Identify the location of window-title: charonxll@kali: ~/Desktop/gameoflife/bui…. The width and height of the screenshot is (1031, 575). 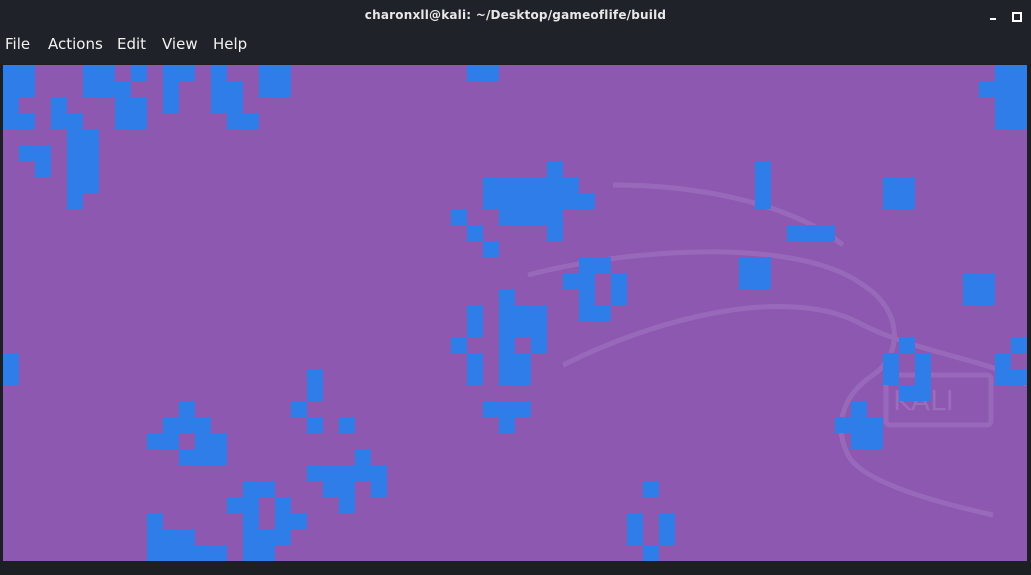
(515, 15).